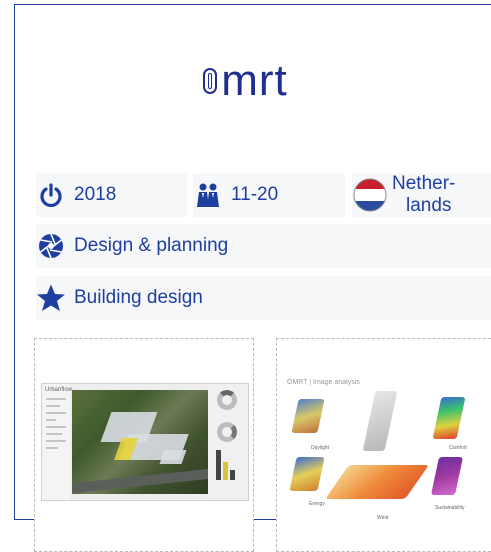 This screenshot has height=552, width=491. Describe the element at coordinates (51, 246) in the screenshot. I see `aperture-icon` at that location.